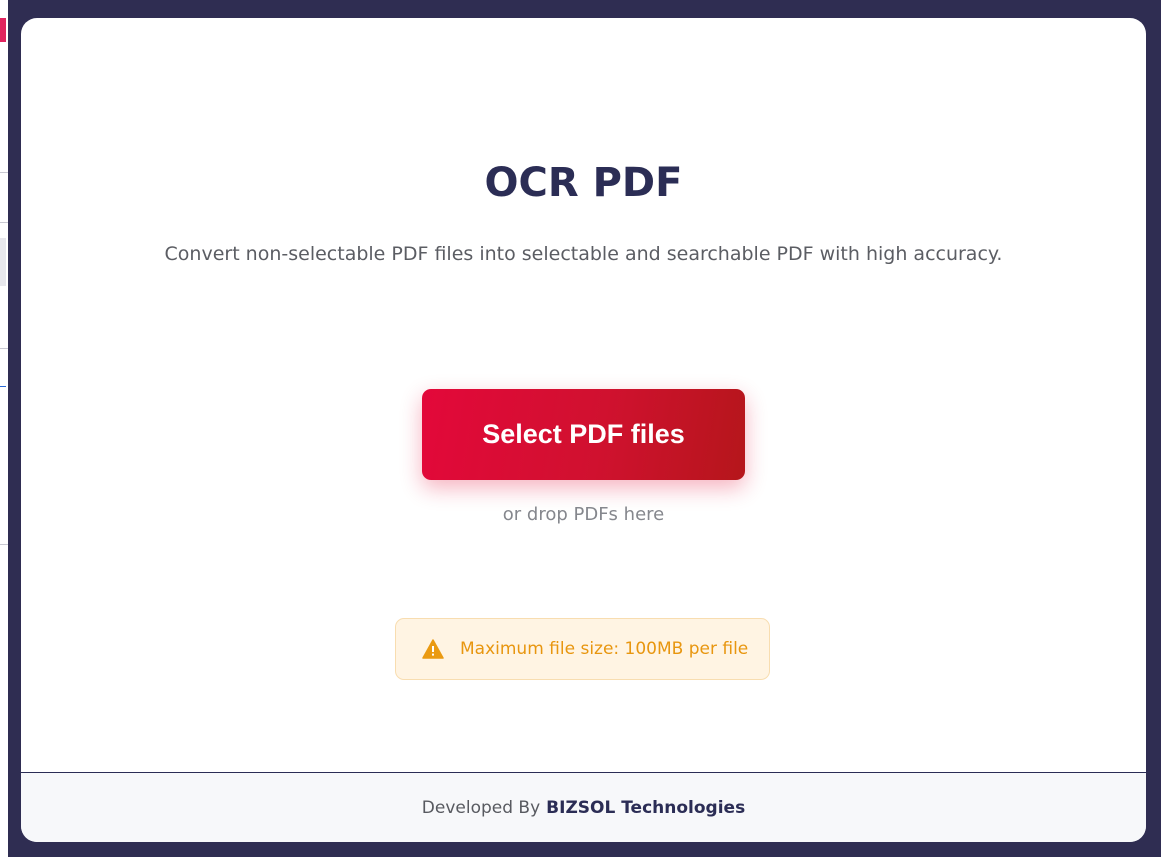 The height and width of the screenshot is (857, 1161). What do you see at coordinates (4, 428) in the screenshot?
I see `background-page` at bounding box center [4, 428].